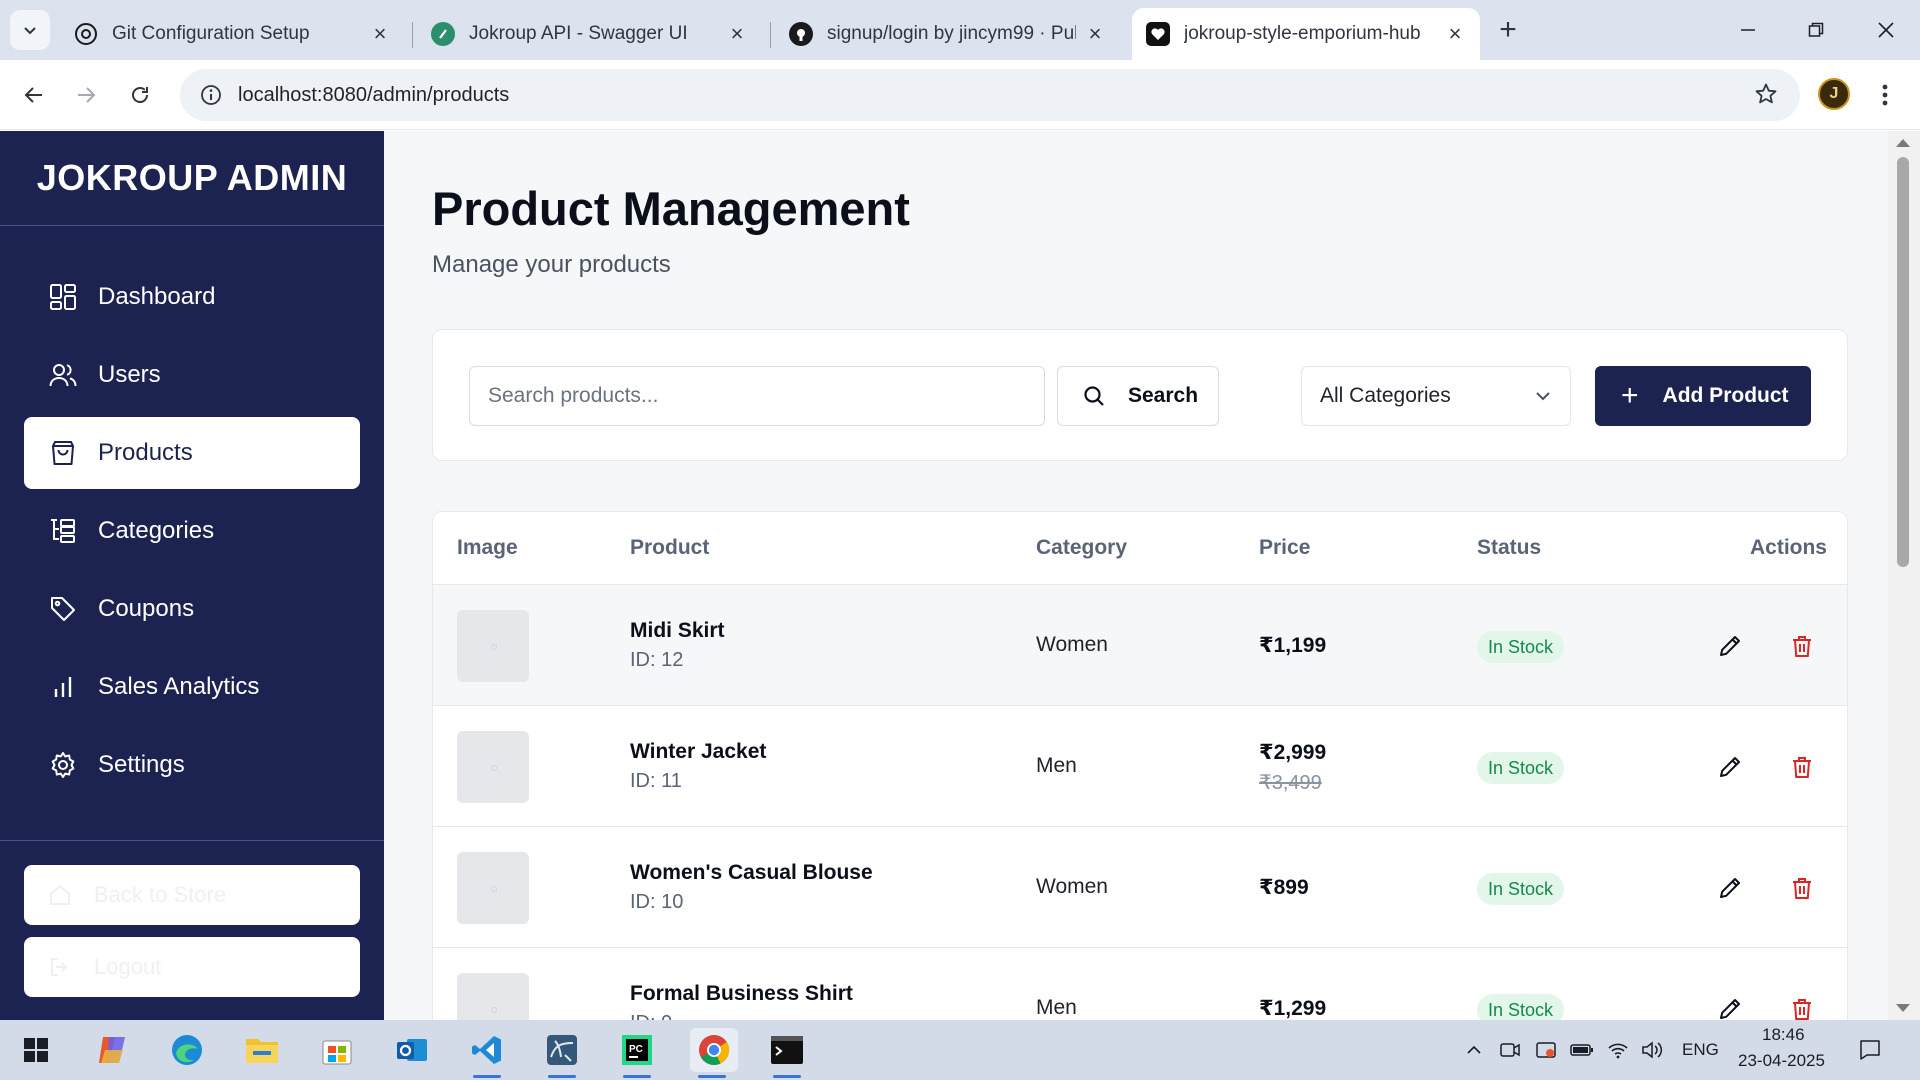  Describe the element at coordinates (1903, 1008) in the screenshot. I see `scroll-down-arrow-icon` at that location.